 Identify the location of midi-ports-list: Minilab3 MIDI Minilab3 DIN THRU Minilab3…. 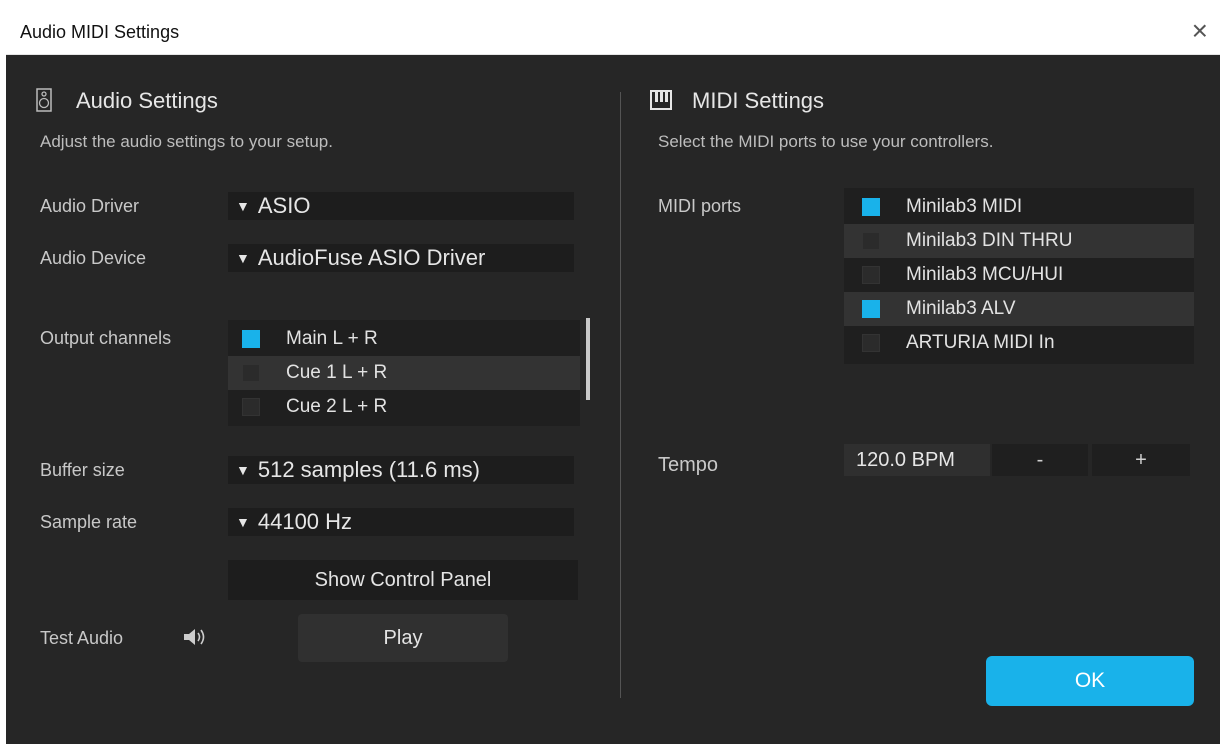
(1019, 276).